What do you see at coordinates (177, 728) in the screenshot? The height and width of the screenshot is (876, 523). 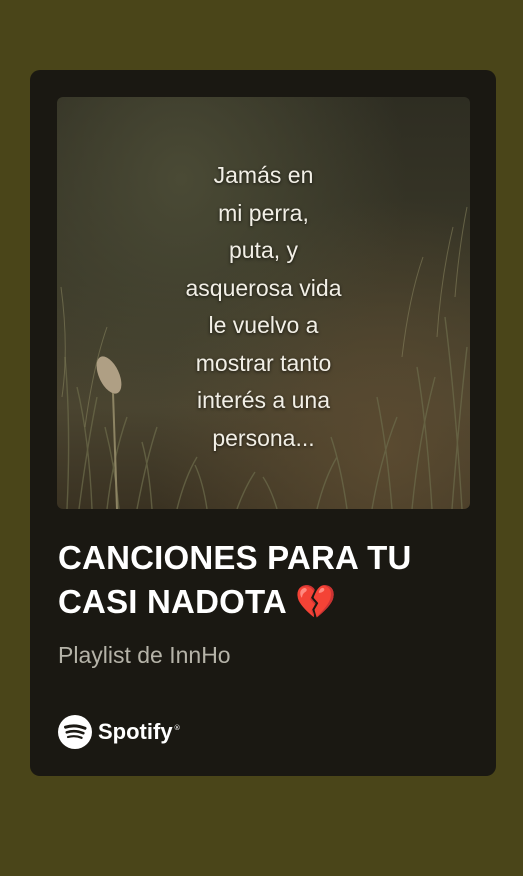 I see `trademark-mark: ®` at bounding box center [177, 728].